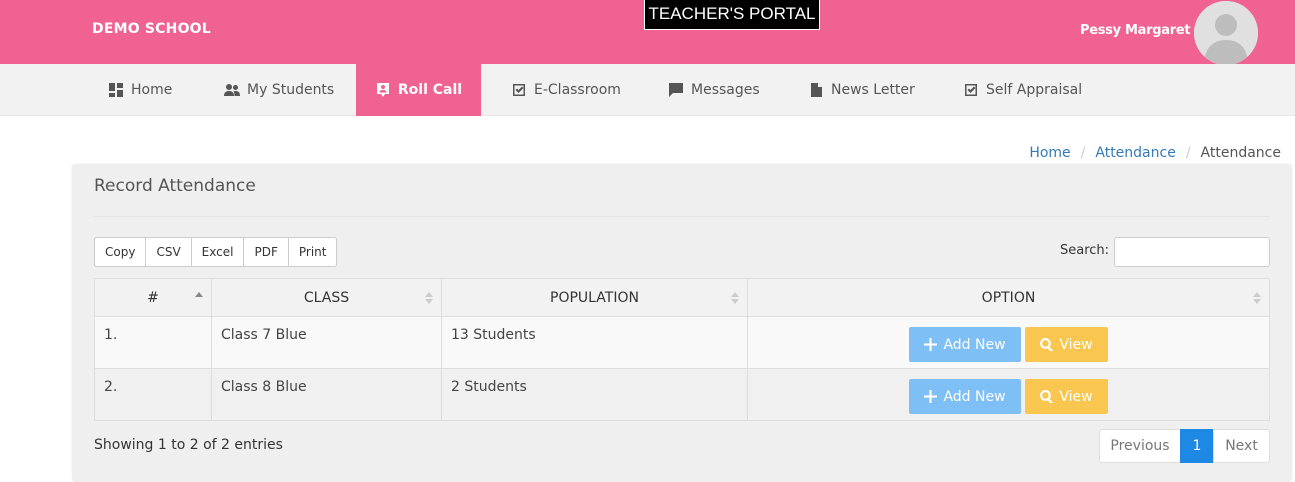  What do you see at coordinates (816, 90) in the screenshot?
I see `document-icon` at bounding box center [816, 90].